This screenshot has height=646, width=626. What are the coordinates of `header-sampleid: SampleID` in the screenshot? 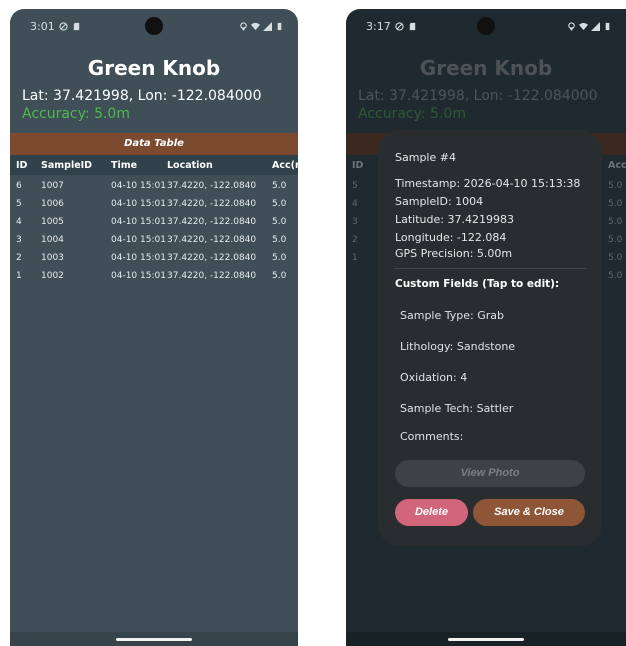 It's located at (66, 165).